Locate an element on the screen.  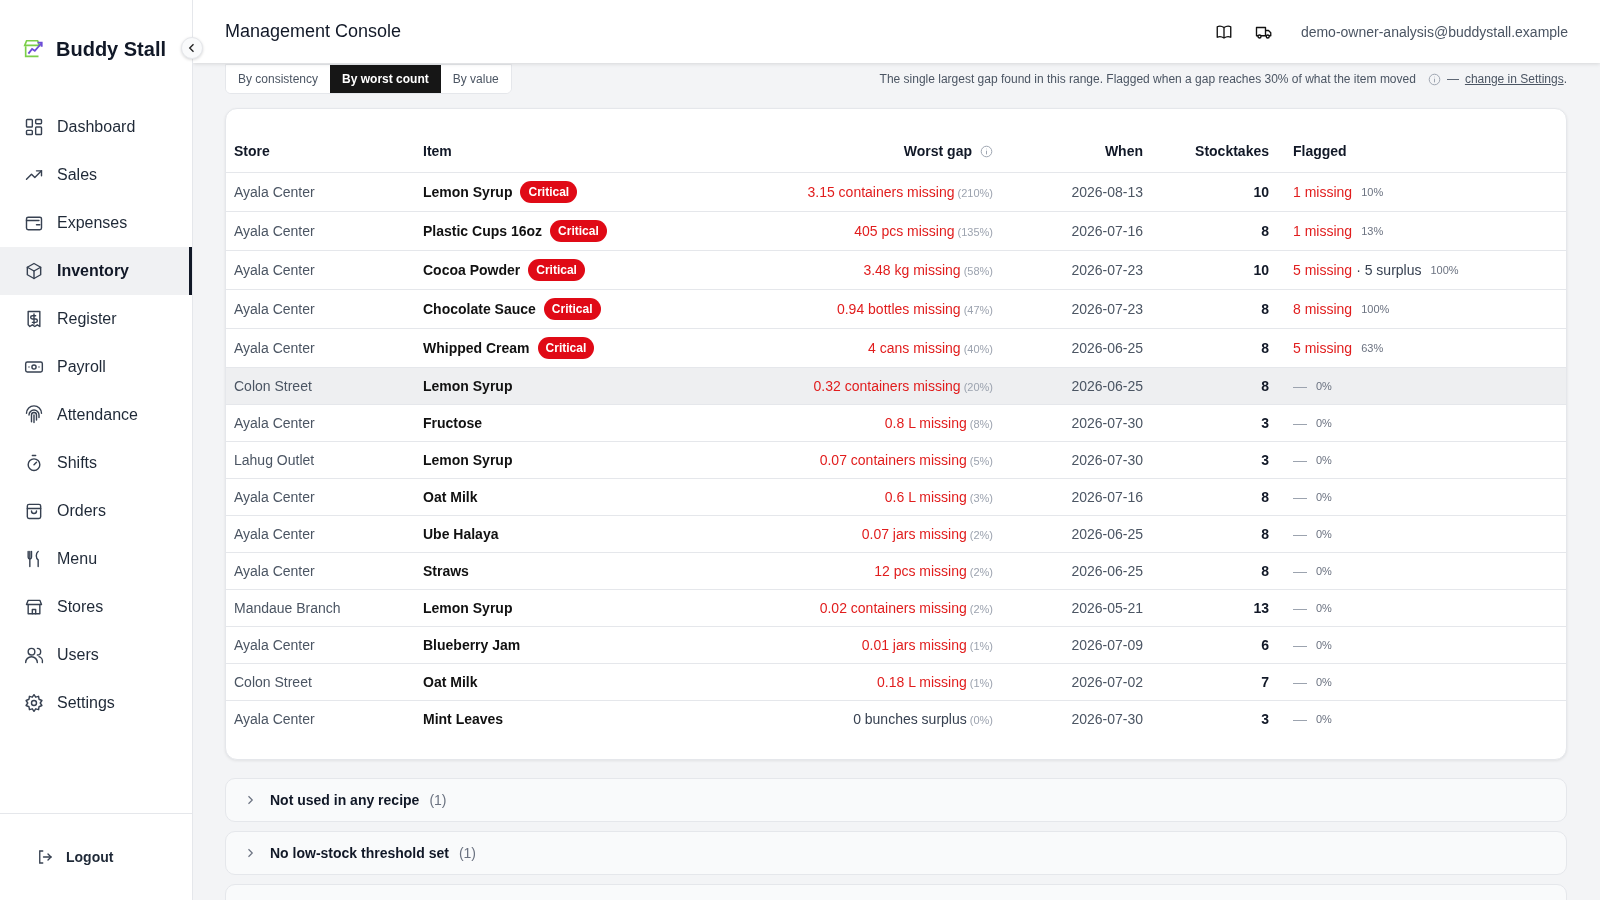
gap-amount: 3.15 containers missing is located at coordinates (881, 192).